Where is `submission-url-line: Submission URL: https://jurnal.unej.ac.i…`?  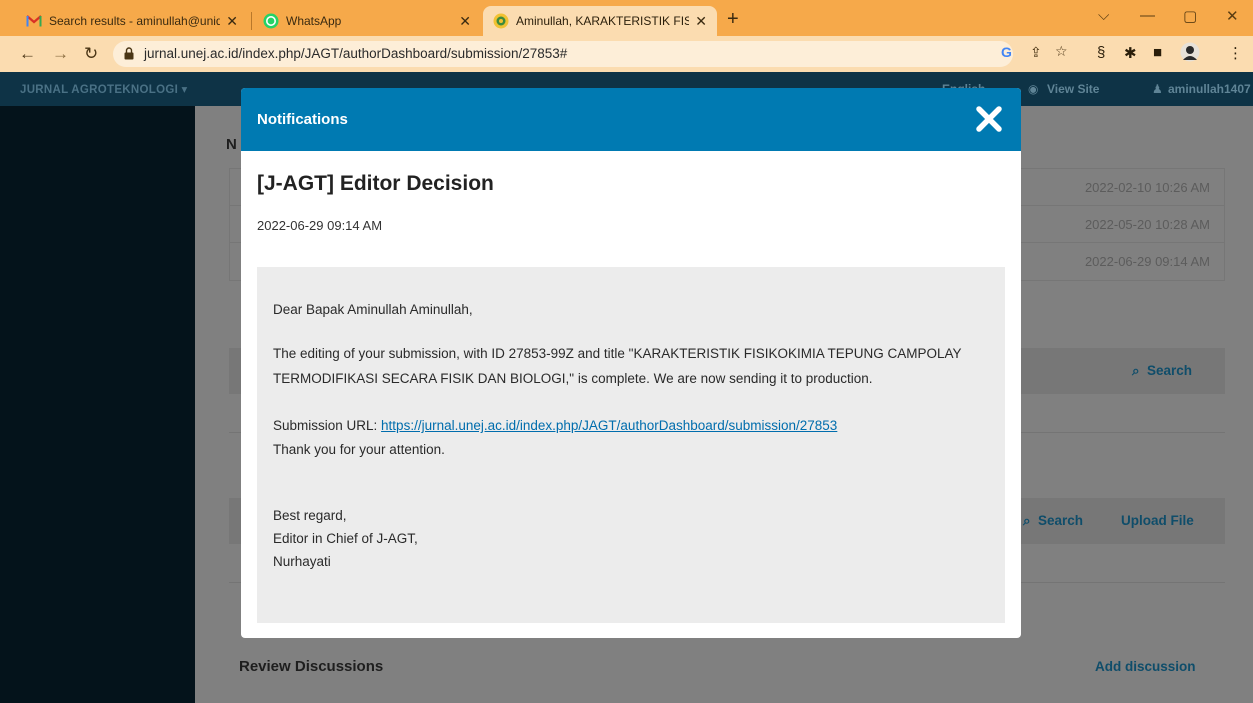
submission-url-line: Submission URL: https://jurnal.unej.ac.i… is located at coordinates (555, 426).